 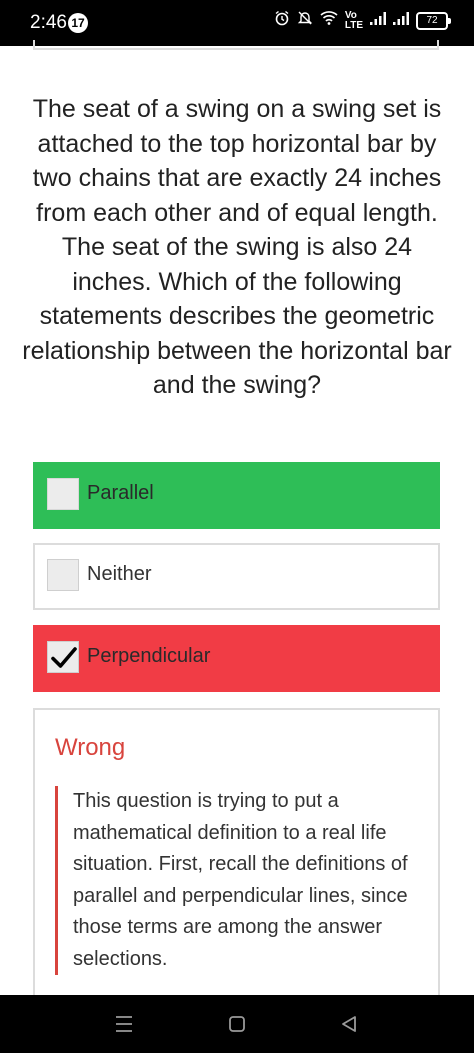 What do you see at coordinates (48, 22) in the screenshot?
I see `status-time: 2:46` at bounding box center [48, 22].